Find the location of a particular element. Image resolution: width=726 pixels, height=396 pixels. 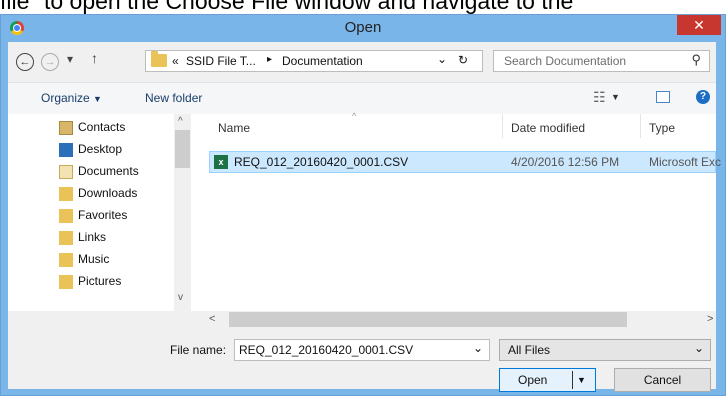

preview-pane-icon is located at coordinates (663, 97).